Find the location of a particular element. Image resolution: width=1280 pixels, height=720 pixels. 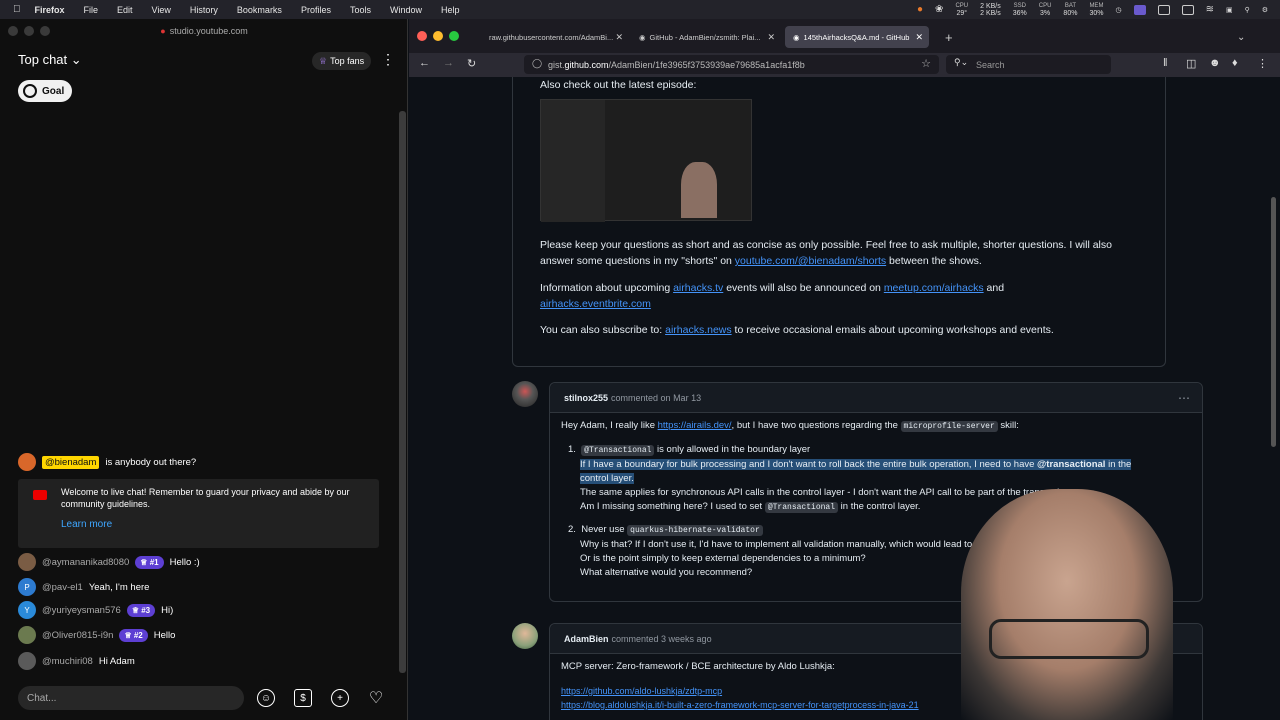

menu-window: Window is located at coordinates (406, 10).